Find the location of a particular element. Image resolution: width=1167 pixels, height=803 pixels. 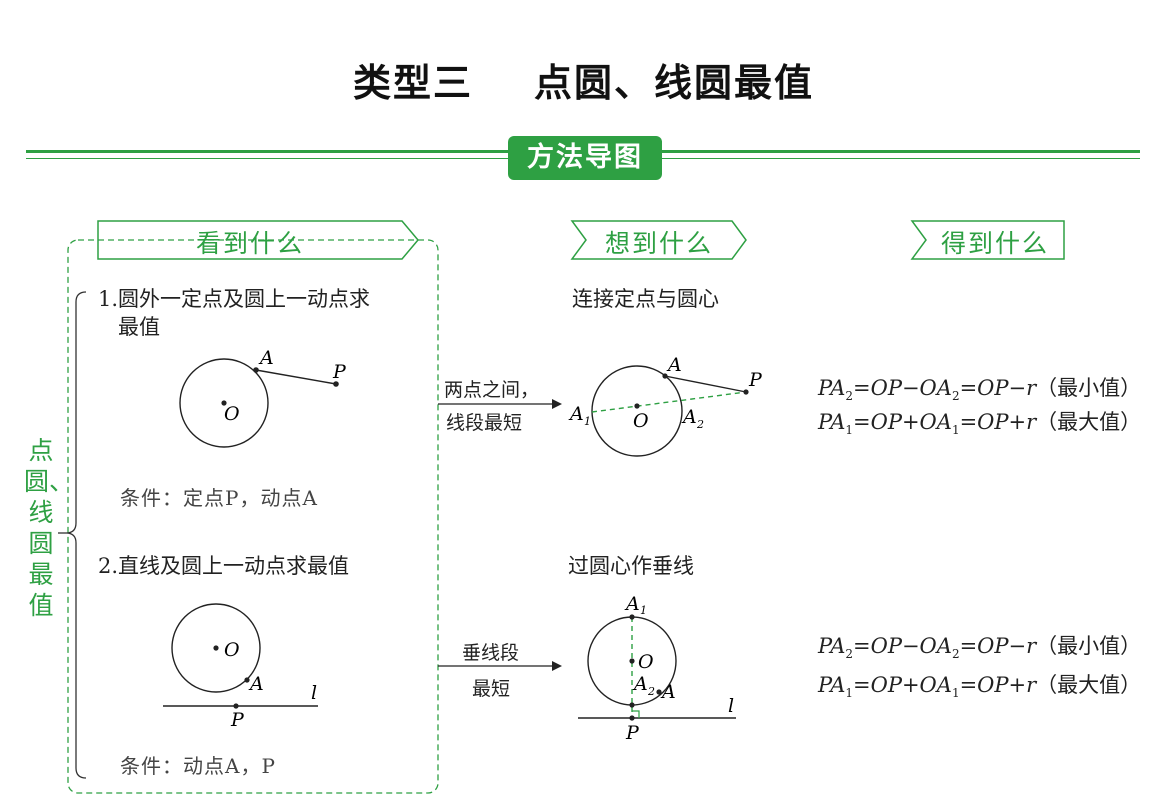

case1-mid-label-A2: A is located at coordinates (689, 417).